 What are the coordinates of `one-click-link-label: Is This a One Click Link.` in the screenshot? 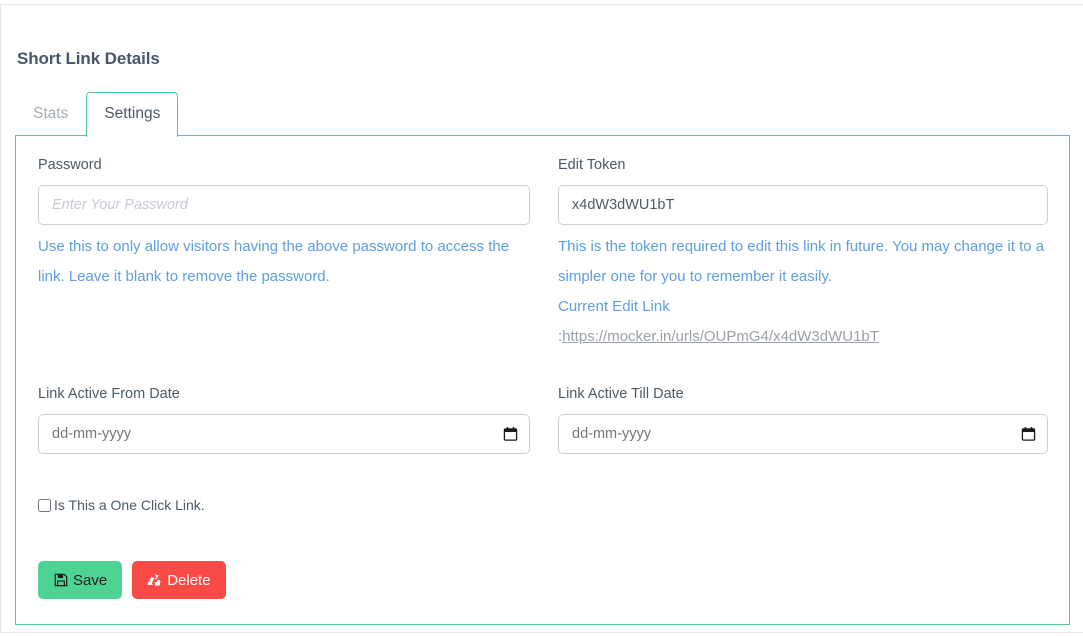 It's located at (129, 505).